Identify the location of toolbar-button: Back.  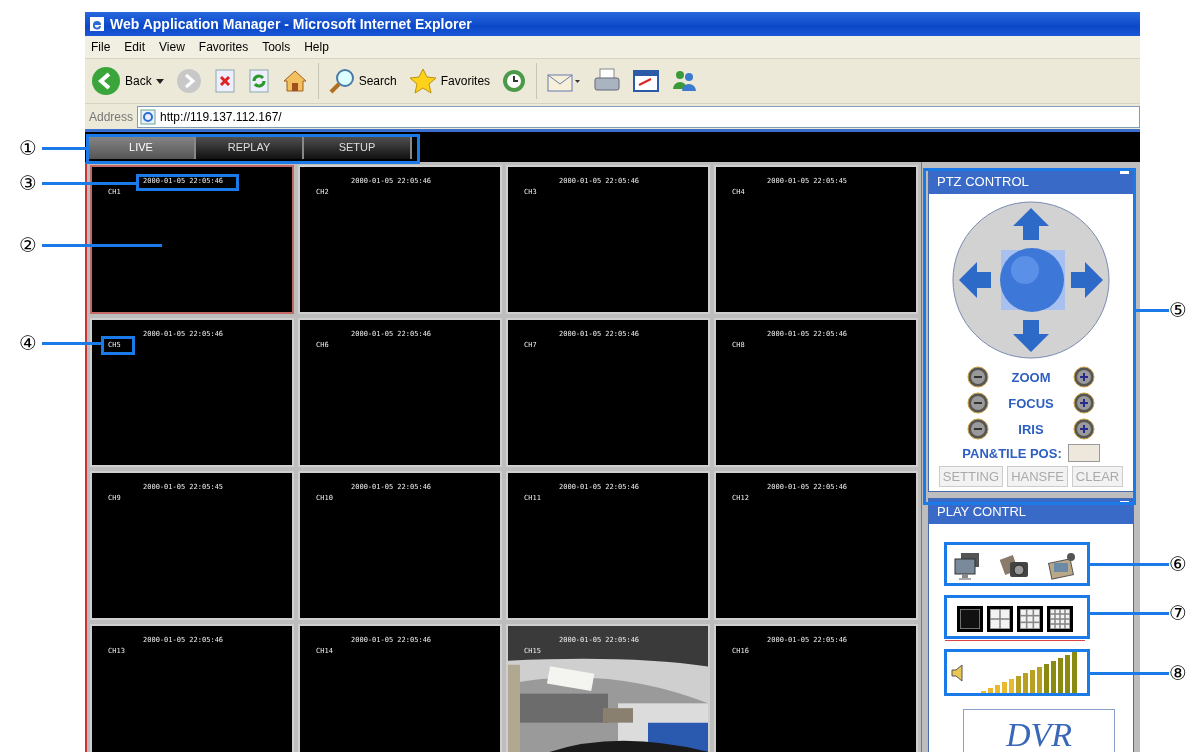
(127, 81).